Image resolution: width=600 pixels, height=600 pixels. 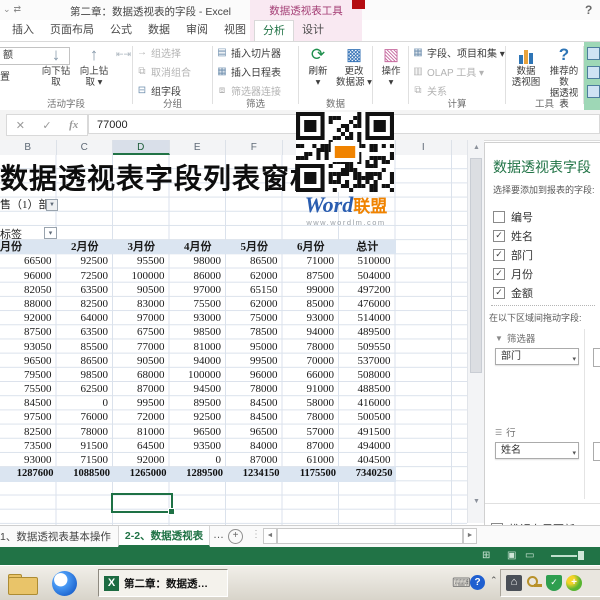 What do you see at coordinates (141, 332) in the screenshot?
I see `pivot-cell: 67500` at bounding box center [141, 332].